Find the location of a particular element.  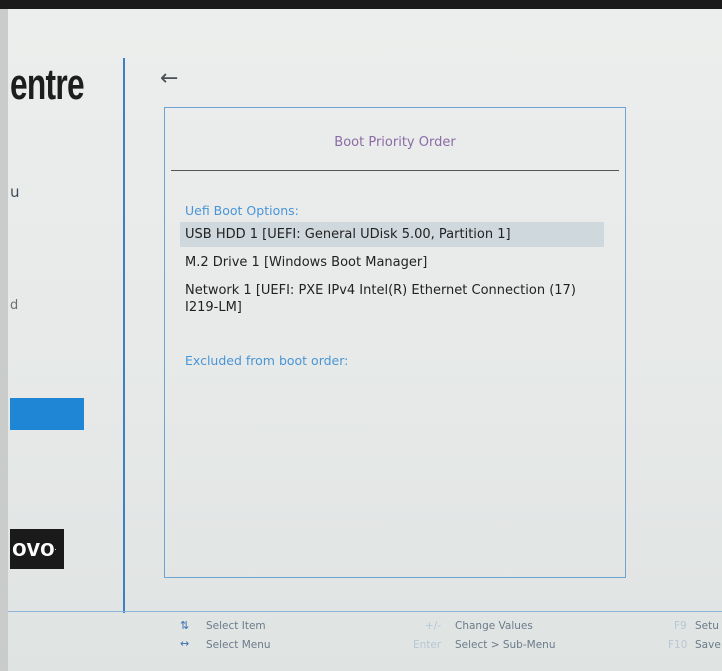

lenovo-logo: ovo. is located at coordinates (37, 549).